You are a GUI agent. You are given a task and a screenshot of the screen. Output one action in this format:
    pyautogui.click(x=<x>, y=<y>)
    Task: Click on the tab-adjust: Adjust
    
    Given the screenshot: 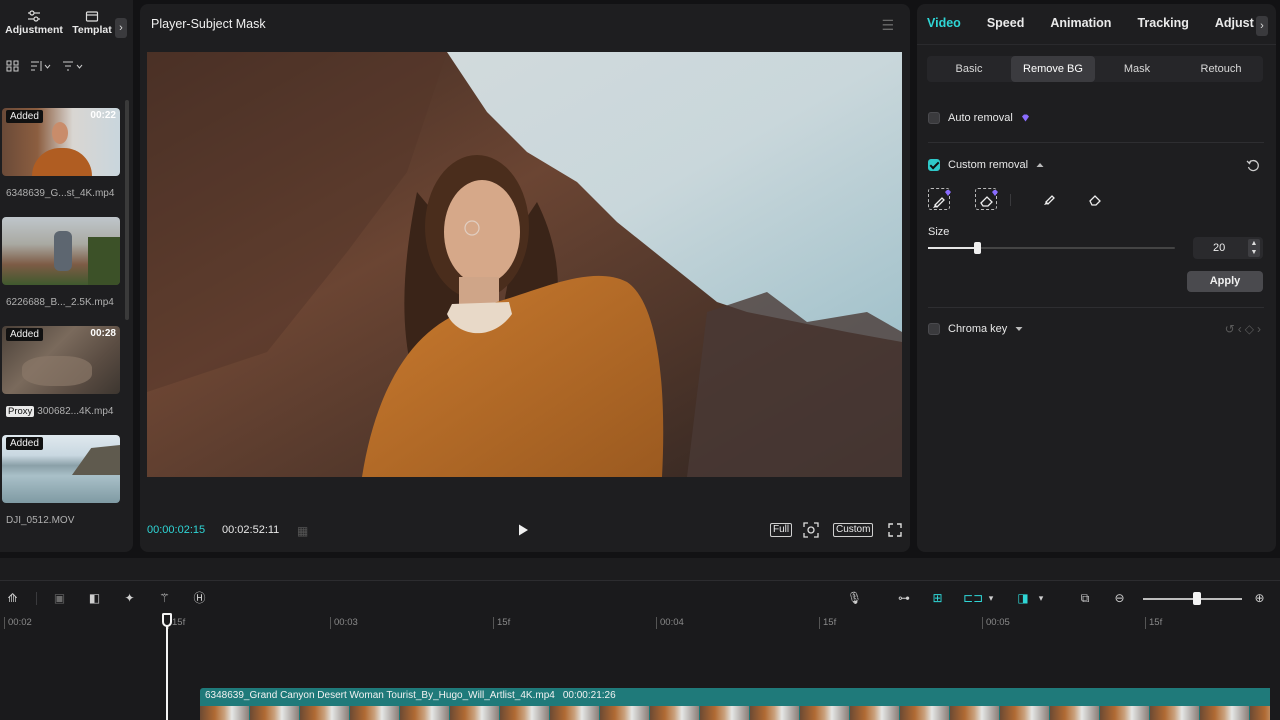 What is the action you would take?
    pyautogui.click(x=1234, y=23)
    